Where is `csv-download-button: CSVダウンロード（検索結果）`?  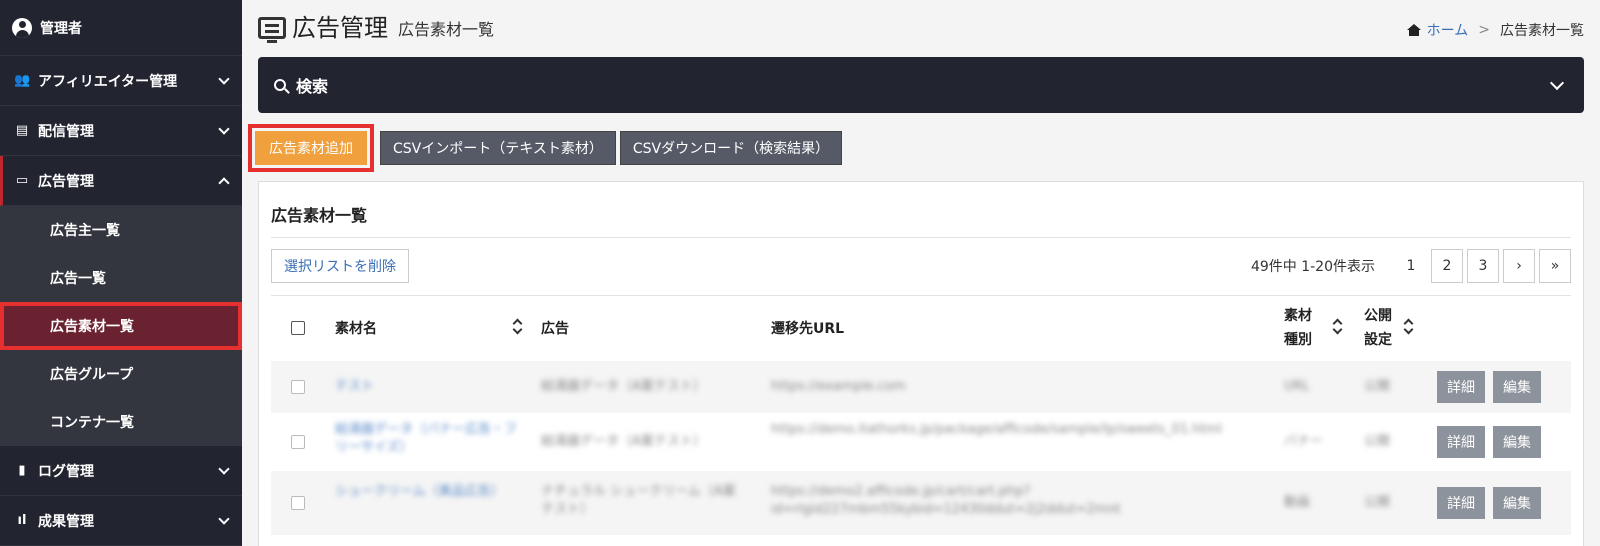 csv-download-button: CSVダウンロード（検索結果） is located at coordinates (731, 148).